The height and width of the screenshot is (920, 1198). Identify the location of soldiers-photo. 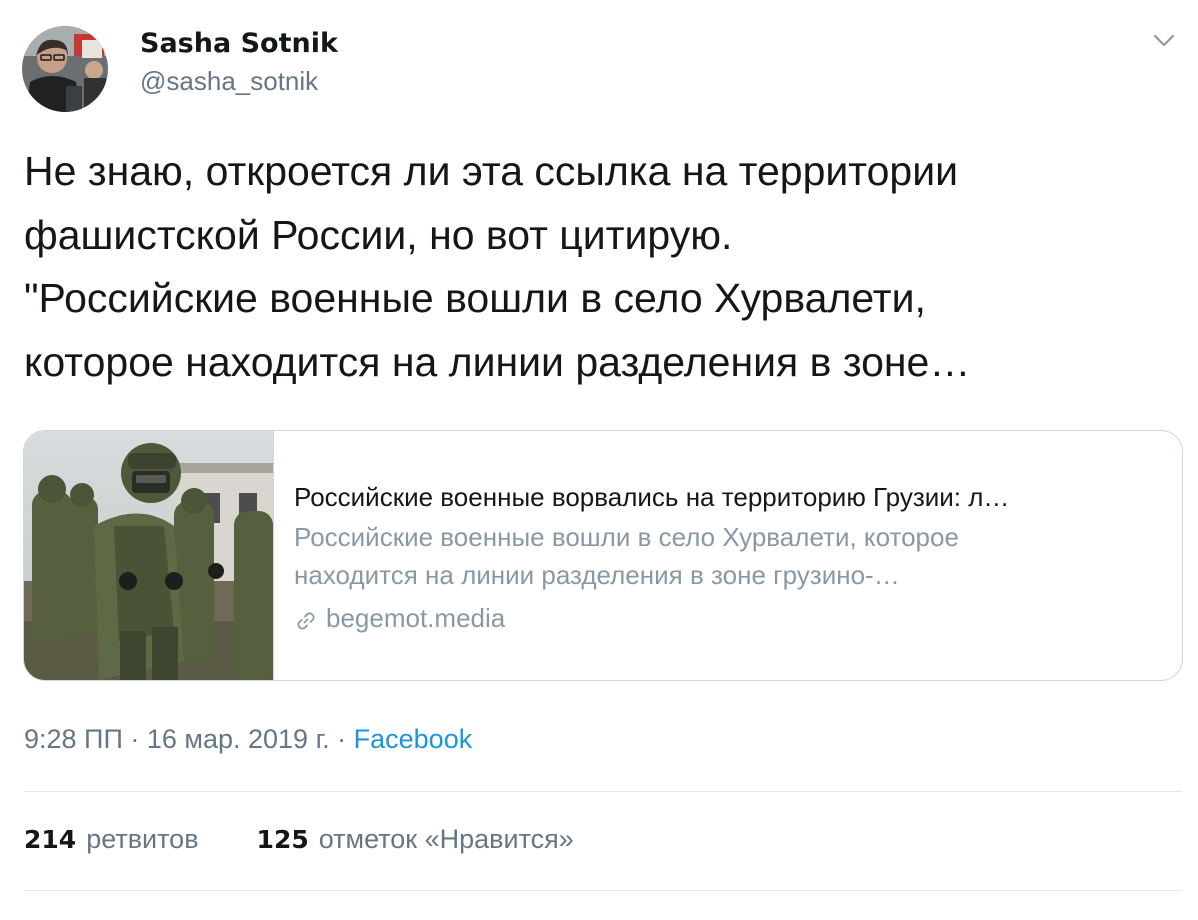
(148, 555).